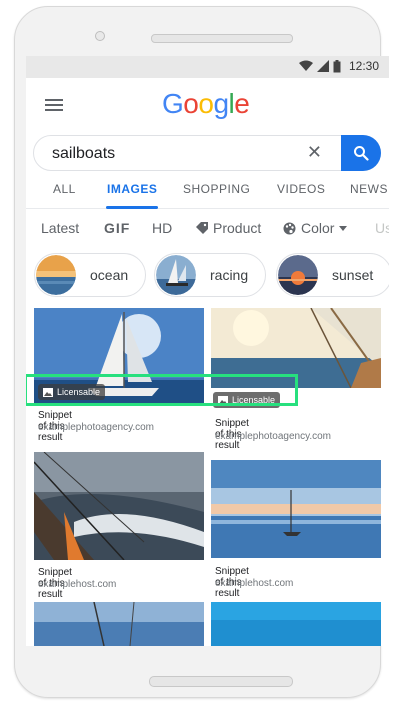  What do you see at coordinates (289, 228) in the screenshot?
I see `palette-icon` at bounding box center [289, 228].